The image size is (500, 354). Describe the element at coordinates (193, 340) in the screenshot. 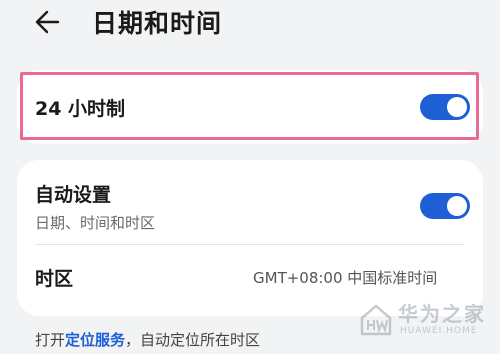

I see `footer-suffix: ，自动定位所在时区` at that location.